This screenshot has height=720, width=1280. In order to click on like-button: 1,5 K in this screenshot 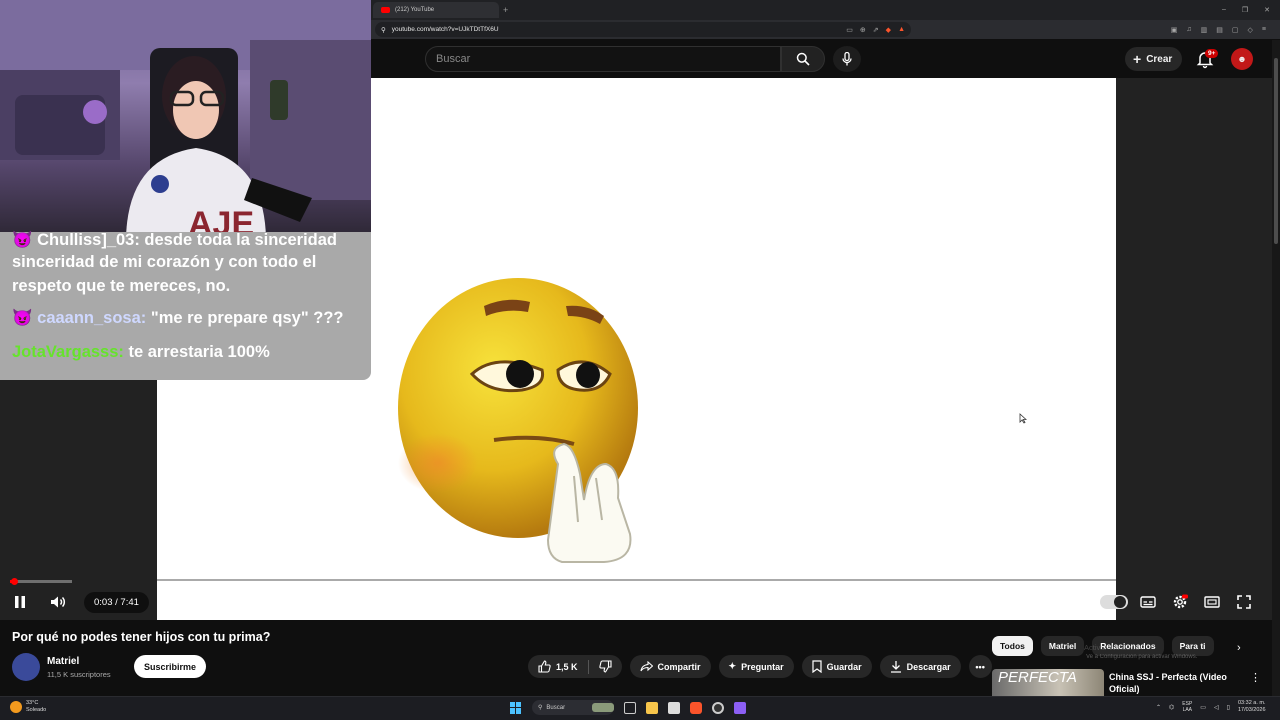, I will do `click(558, 666)`.